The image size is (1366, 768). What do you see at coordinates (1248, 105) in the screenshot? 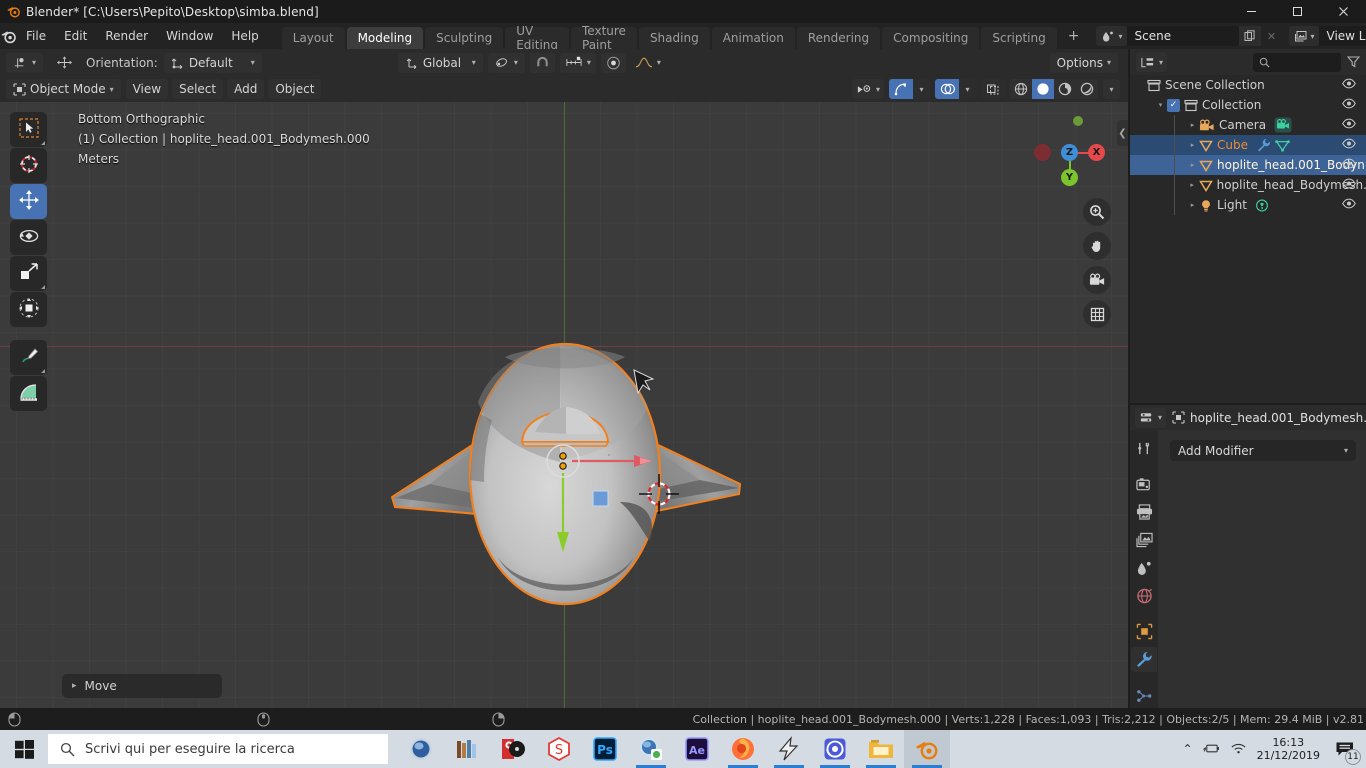
I see `outliner-row-collection: ▾ ✓ Collection` at bounding box center [1248, 105].